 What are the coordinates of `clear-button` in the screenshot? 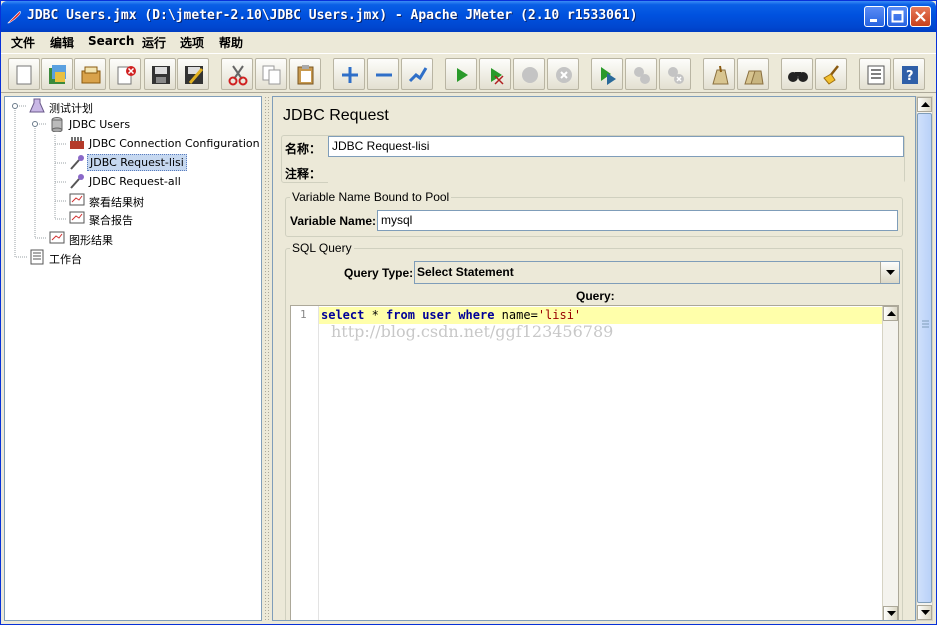 It's located at (719, 74).